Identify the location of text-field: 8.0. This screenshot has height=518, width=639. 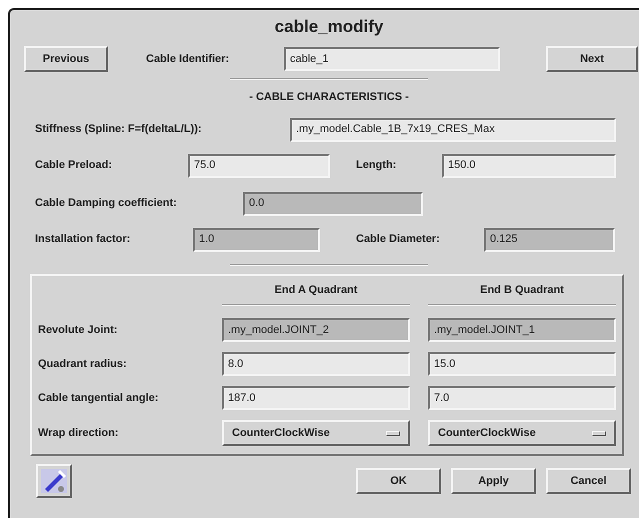
(316, 364).